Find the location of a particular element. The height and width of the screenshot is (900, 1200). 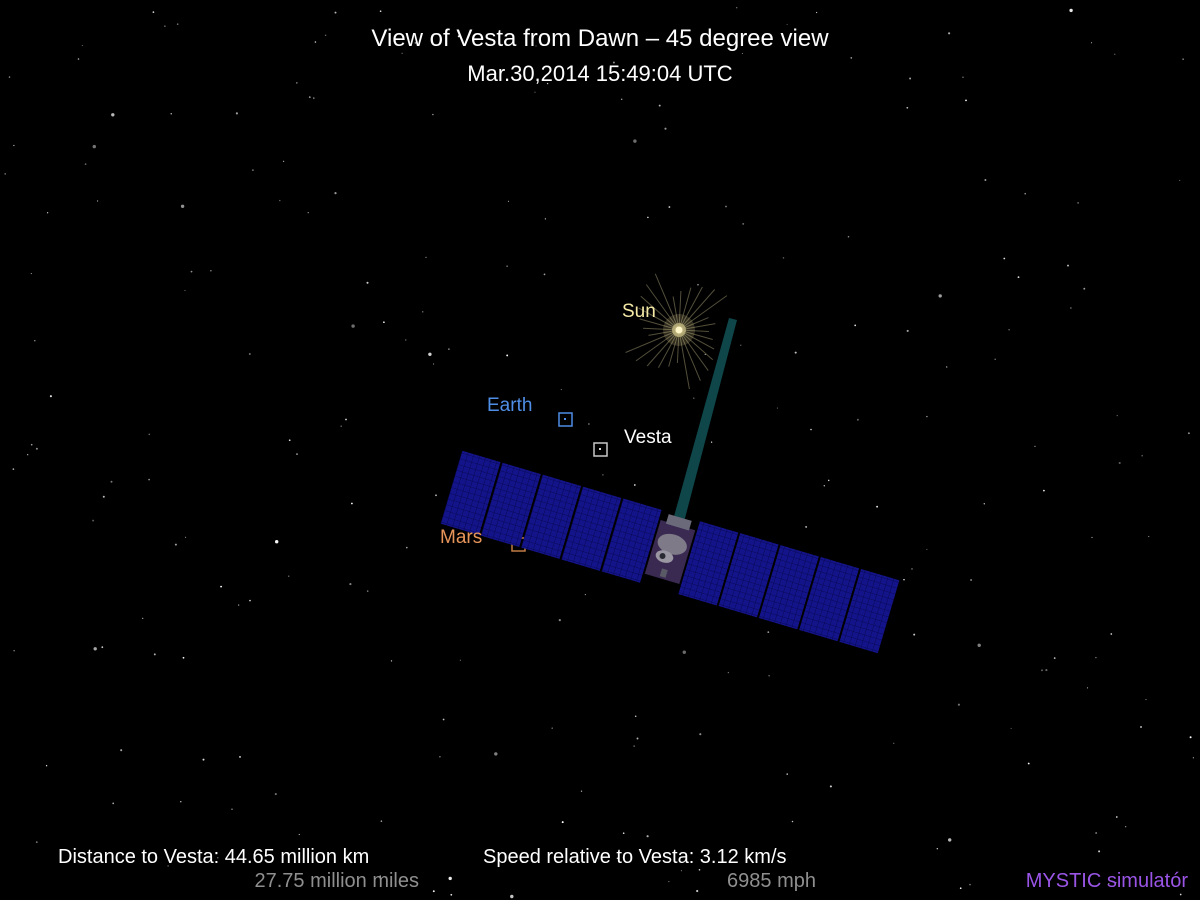

sun-label: Sun is located at coordinates (639, 311).